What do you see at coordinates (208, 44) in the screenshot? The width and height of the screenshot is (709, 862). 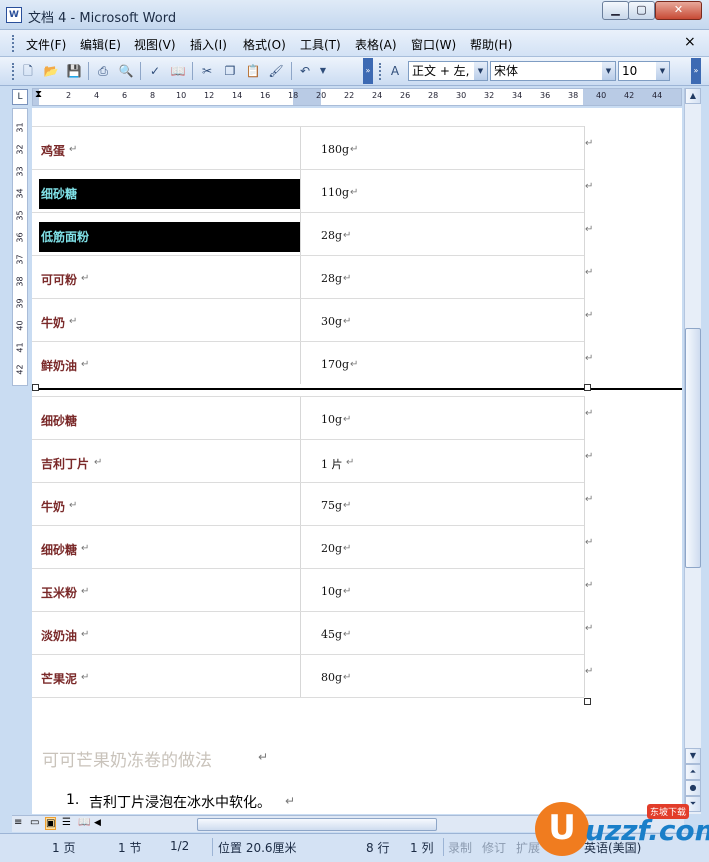 I see `menu-insert: 插入(I)` at bounding box center [208, 44].